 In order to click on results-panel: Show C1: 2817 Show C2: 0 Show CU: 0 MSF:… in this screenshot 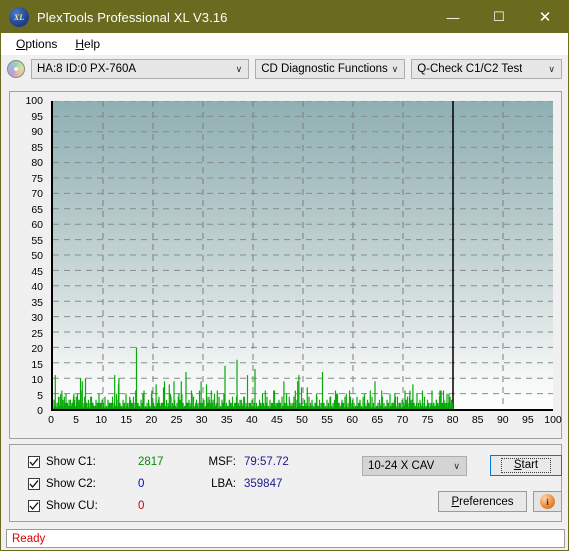, I will do `click(285, 483)`.